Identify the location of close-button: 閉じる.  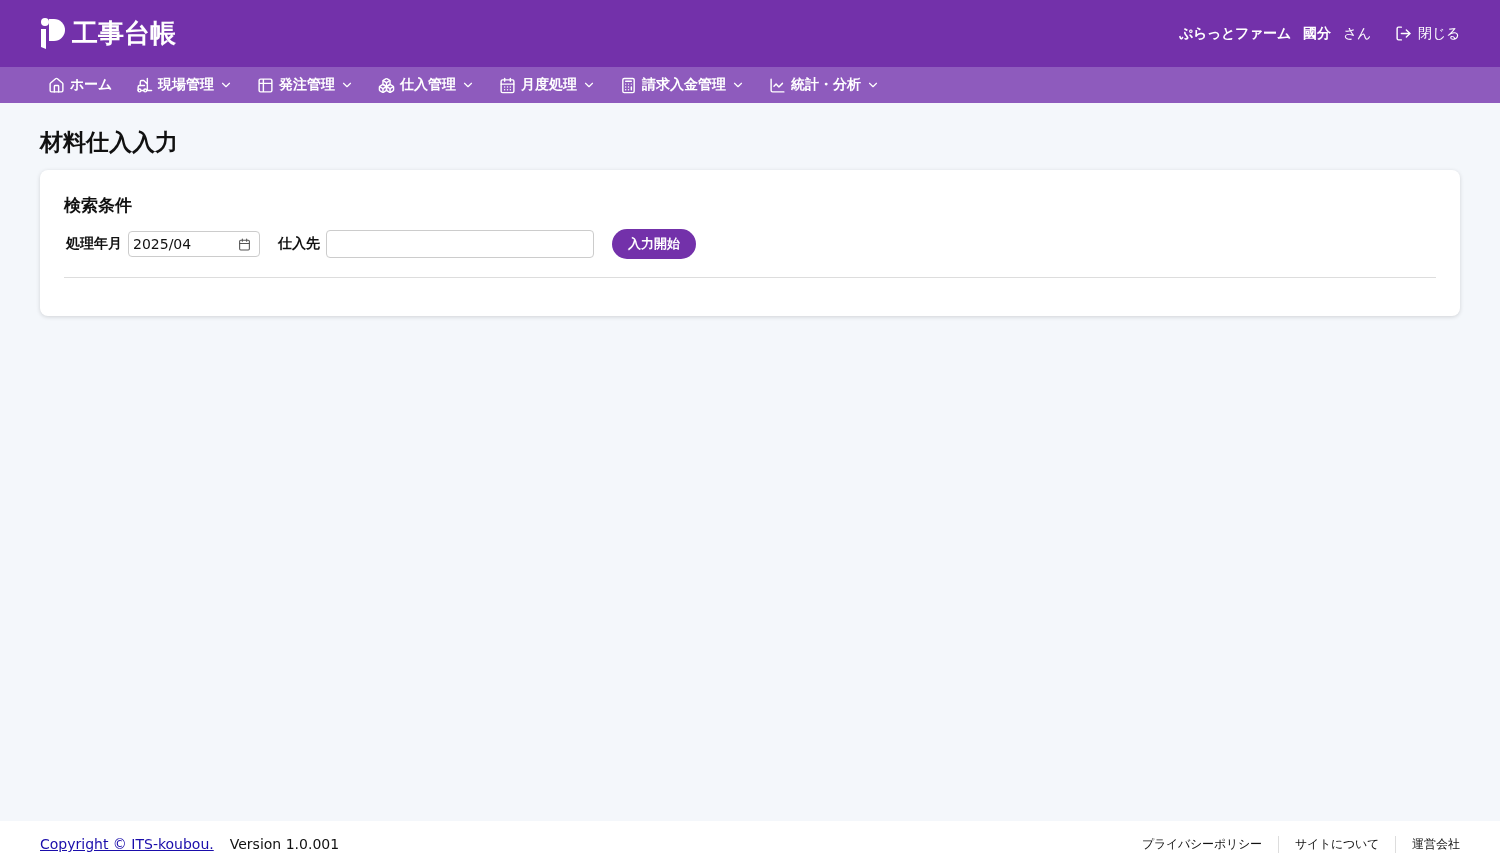
(1427, 33).